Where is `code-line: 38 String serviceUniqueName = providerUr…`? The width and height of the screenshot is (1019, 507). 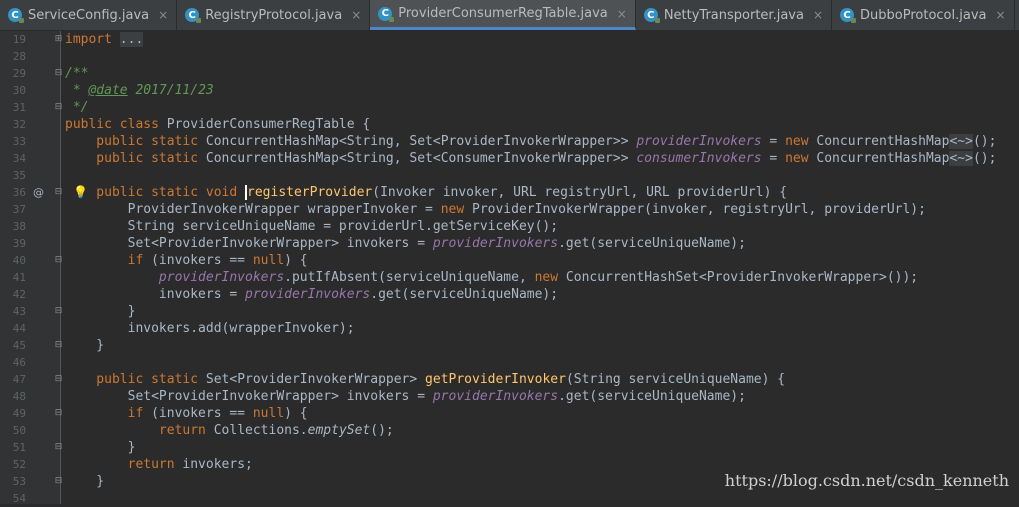 code-line: 38 String serviceUniqueName = providerUr… is located at coordinates (509, 226).